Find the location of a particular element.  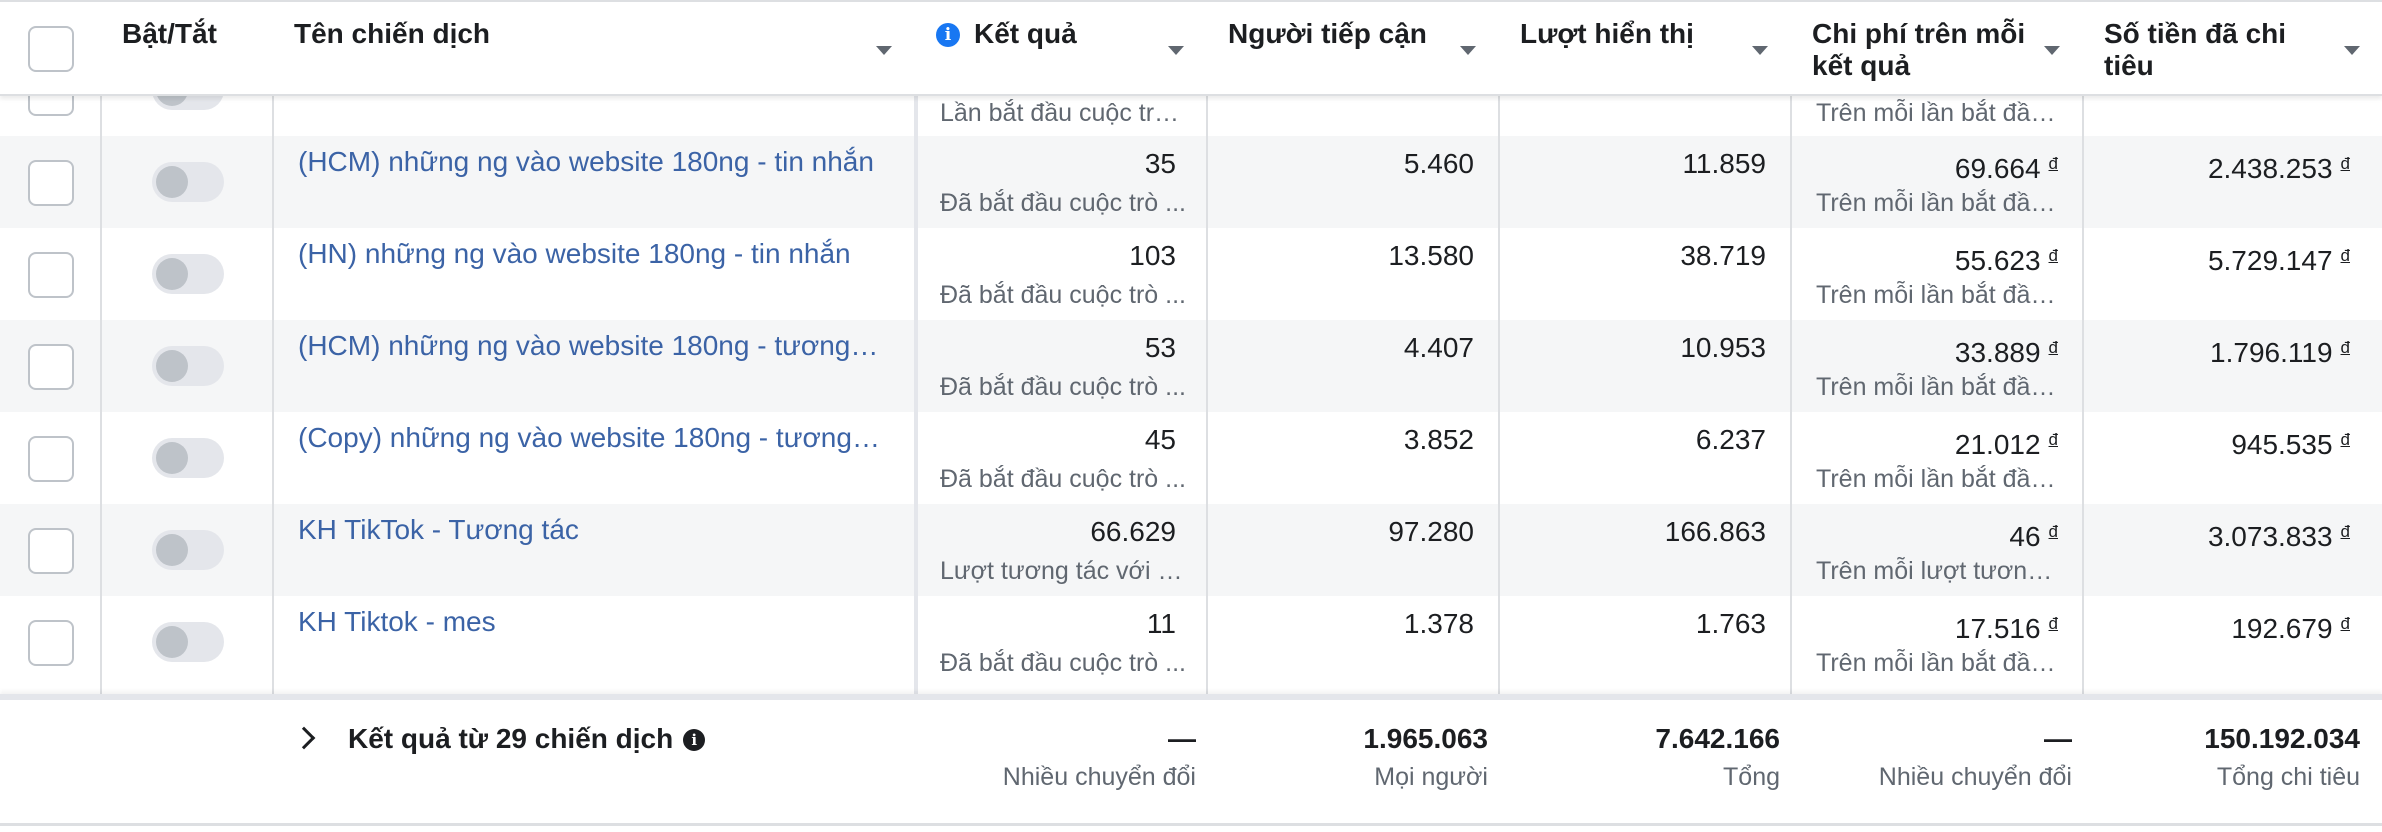

column-header-impressions: Lượt hiển thị is located at coordinates (1645, 49).